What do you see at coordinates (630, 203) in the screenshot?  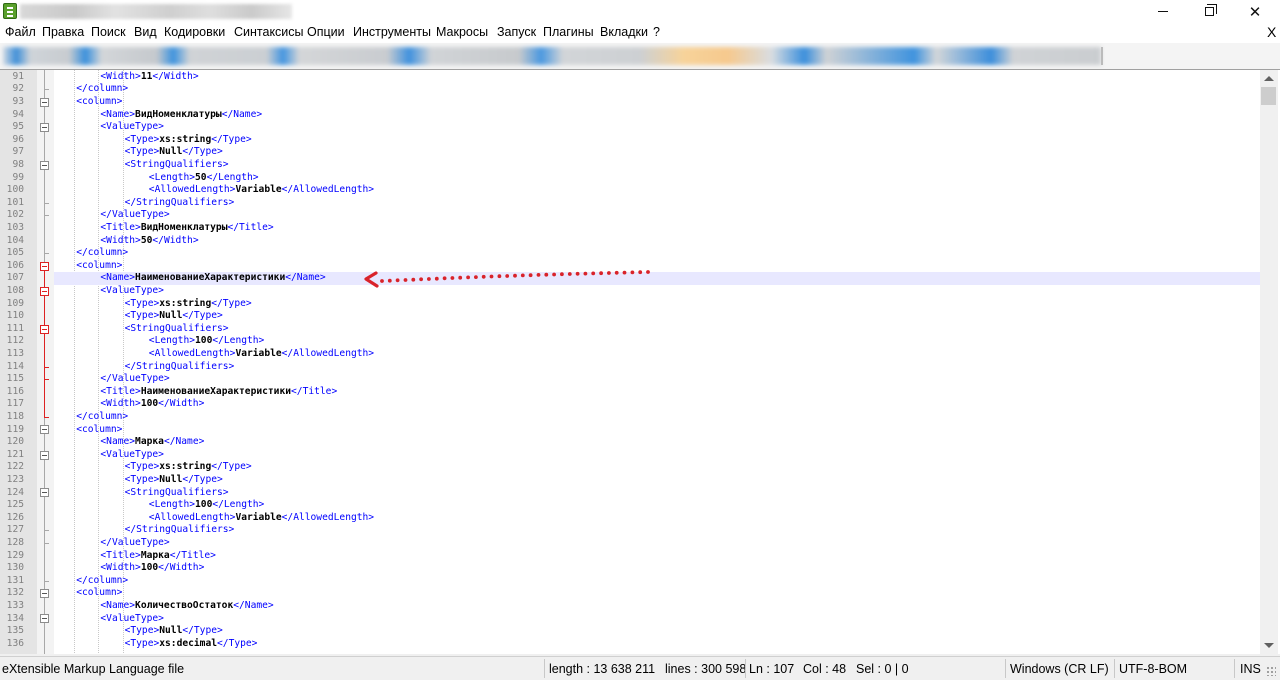 I see `code-line: 101 </StringQualifiers>` at bounding box center [630, 203].